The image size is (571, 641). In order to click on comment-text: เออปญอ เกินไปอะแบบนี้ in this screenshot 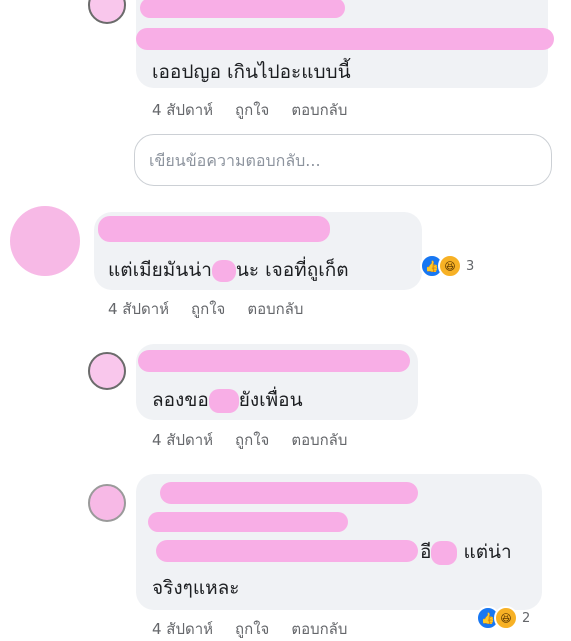, I will do `click(251, 72)`.